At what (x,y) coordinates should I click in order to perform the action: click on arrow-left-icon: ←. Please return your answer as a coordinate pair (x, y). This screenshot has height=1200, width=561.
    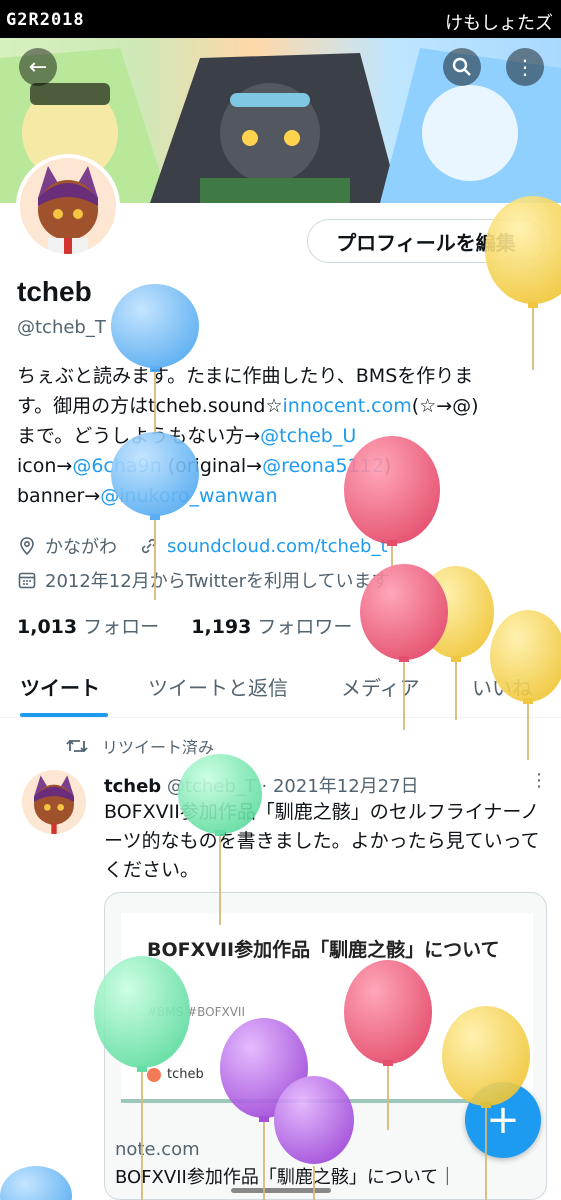
    Looking at the image, I should click on (38, 67).